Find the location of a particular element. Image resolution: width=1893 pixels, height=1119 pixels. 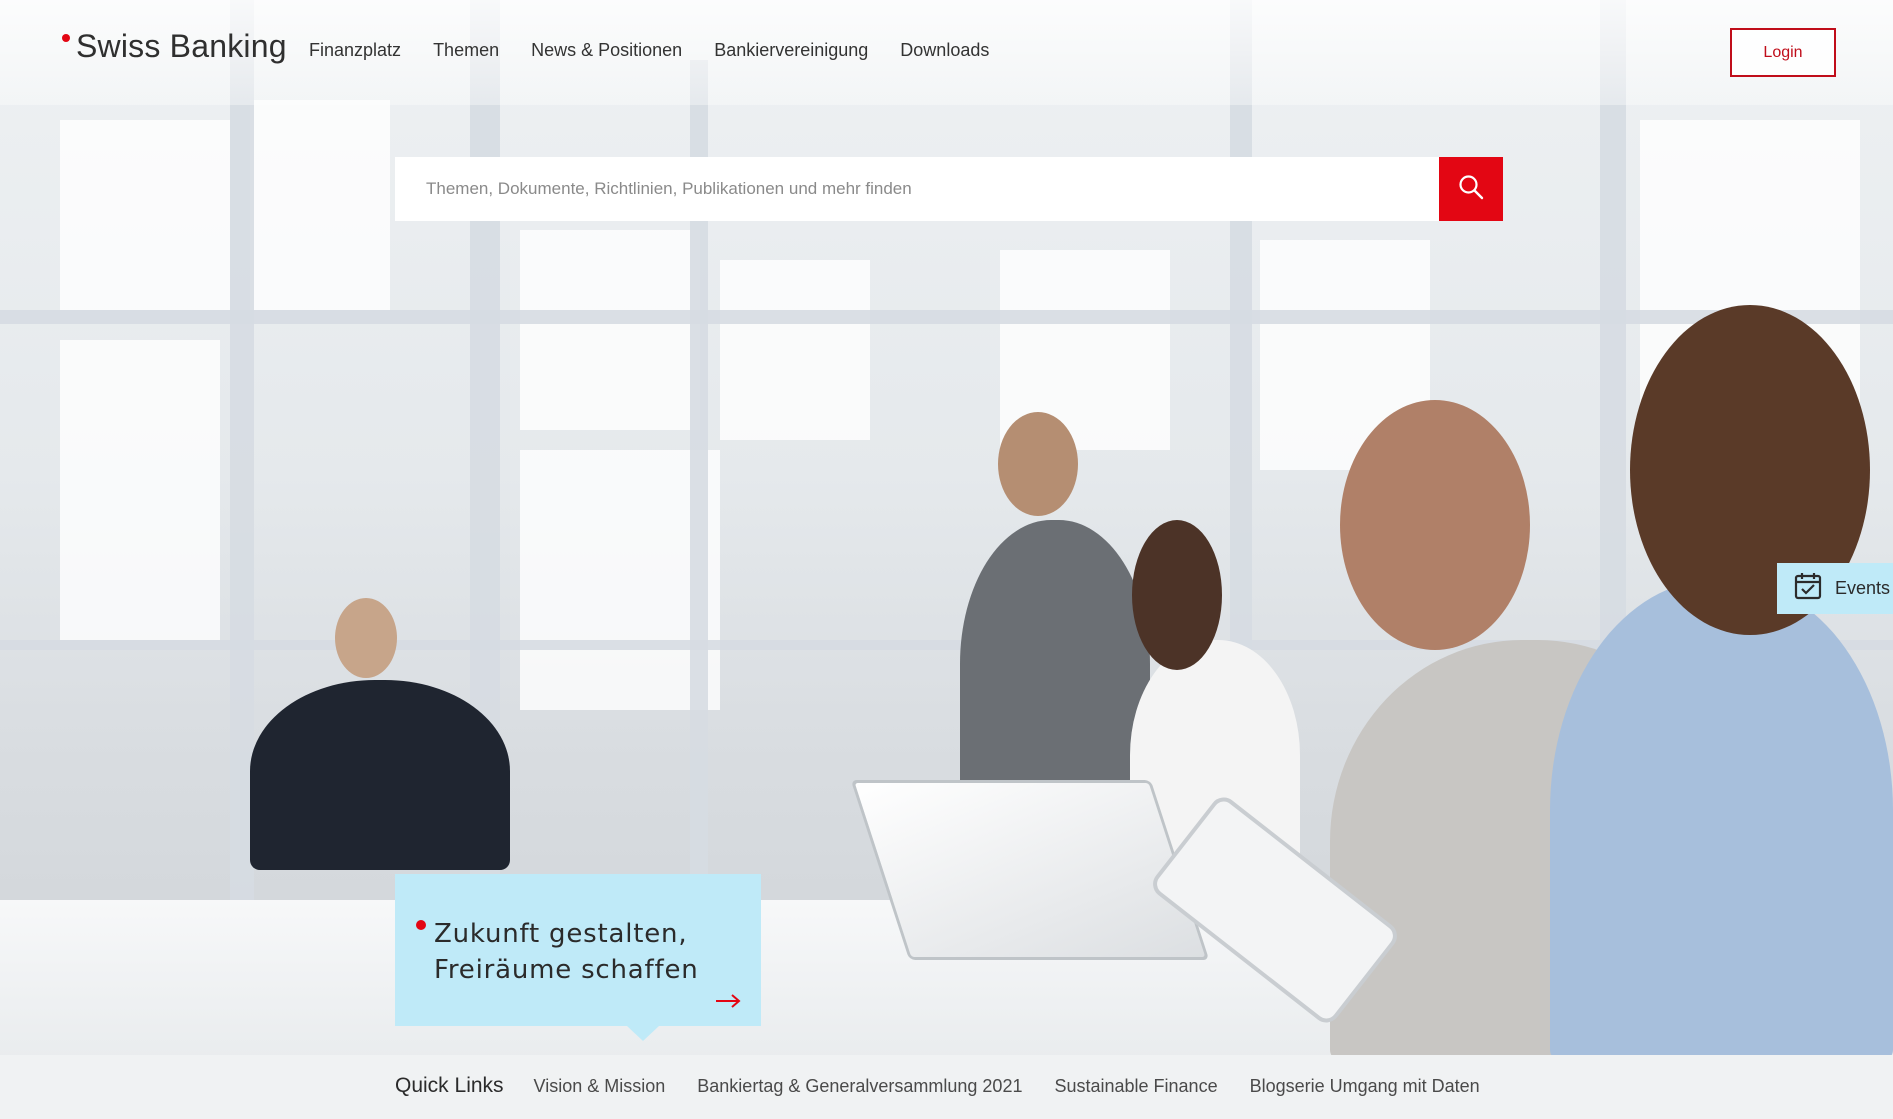

nav-item-news-positionen: News & Positionen is located at coordinates (606, 50).